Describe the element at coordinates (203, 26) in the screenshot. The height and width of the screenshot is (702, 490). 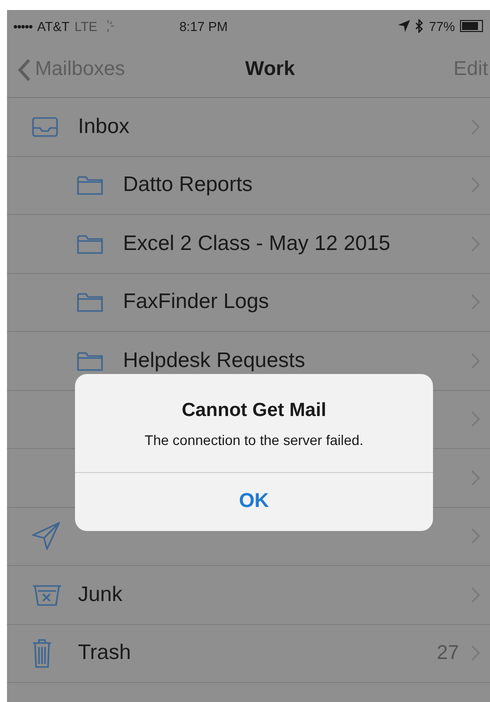
I see `clock: 8:17 PM` at that location.